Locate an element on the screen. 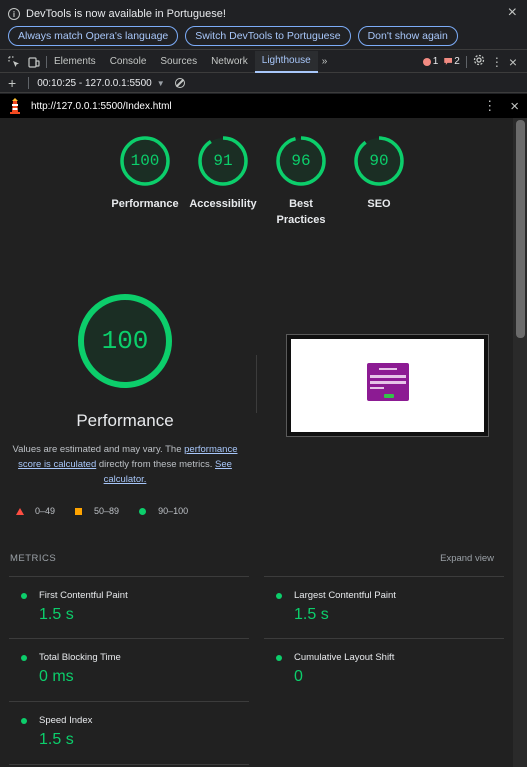 The width and height of the screenshot is (527, 767). infobar-close-icon: × is located at coordinates (512, 13).